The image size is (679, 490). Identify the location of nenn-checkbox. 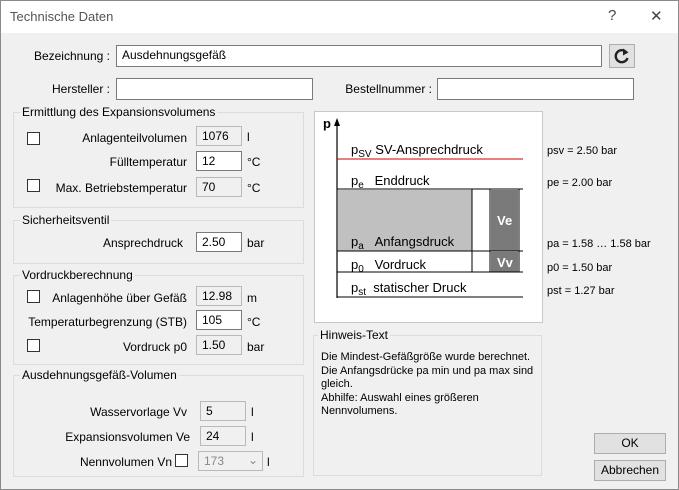
(181, 460).